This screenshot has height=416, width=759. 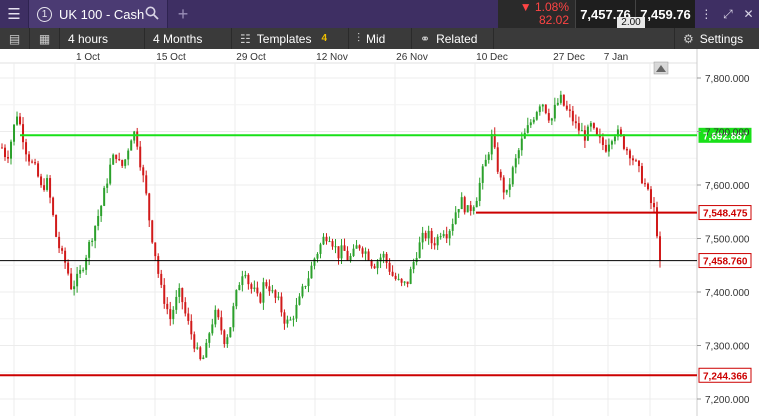 What do you see at coordinates (290, 38) in the screenshot?
I see `templates-button: ☷ Templates 4` at bounding box center [290, 38].